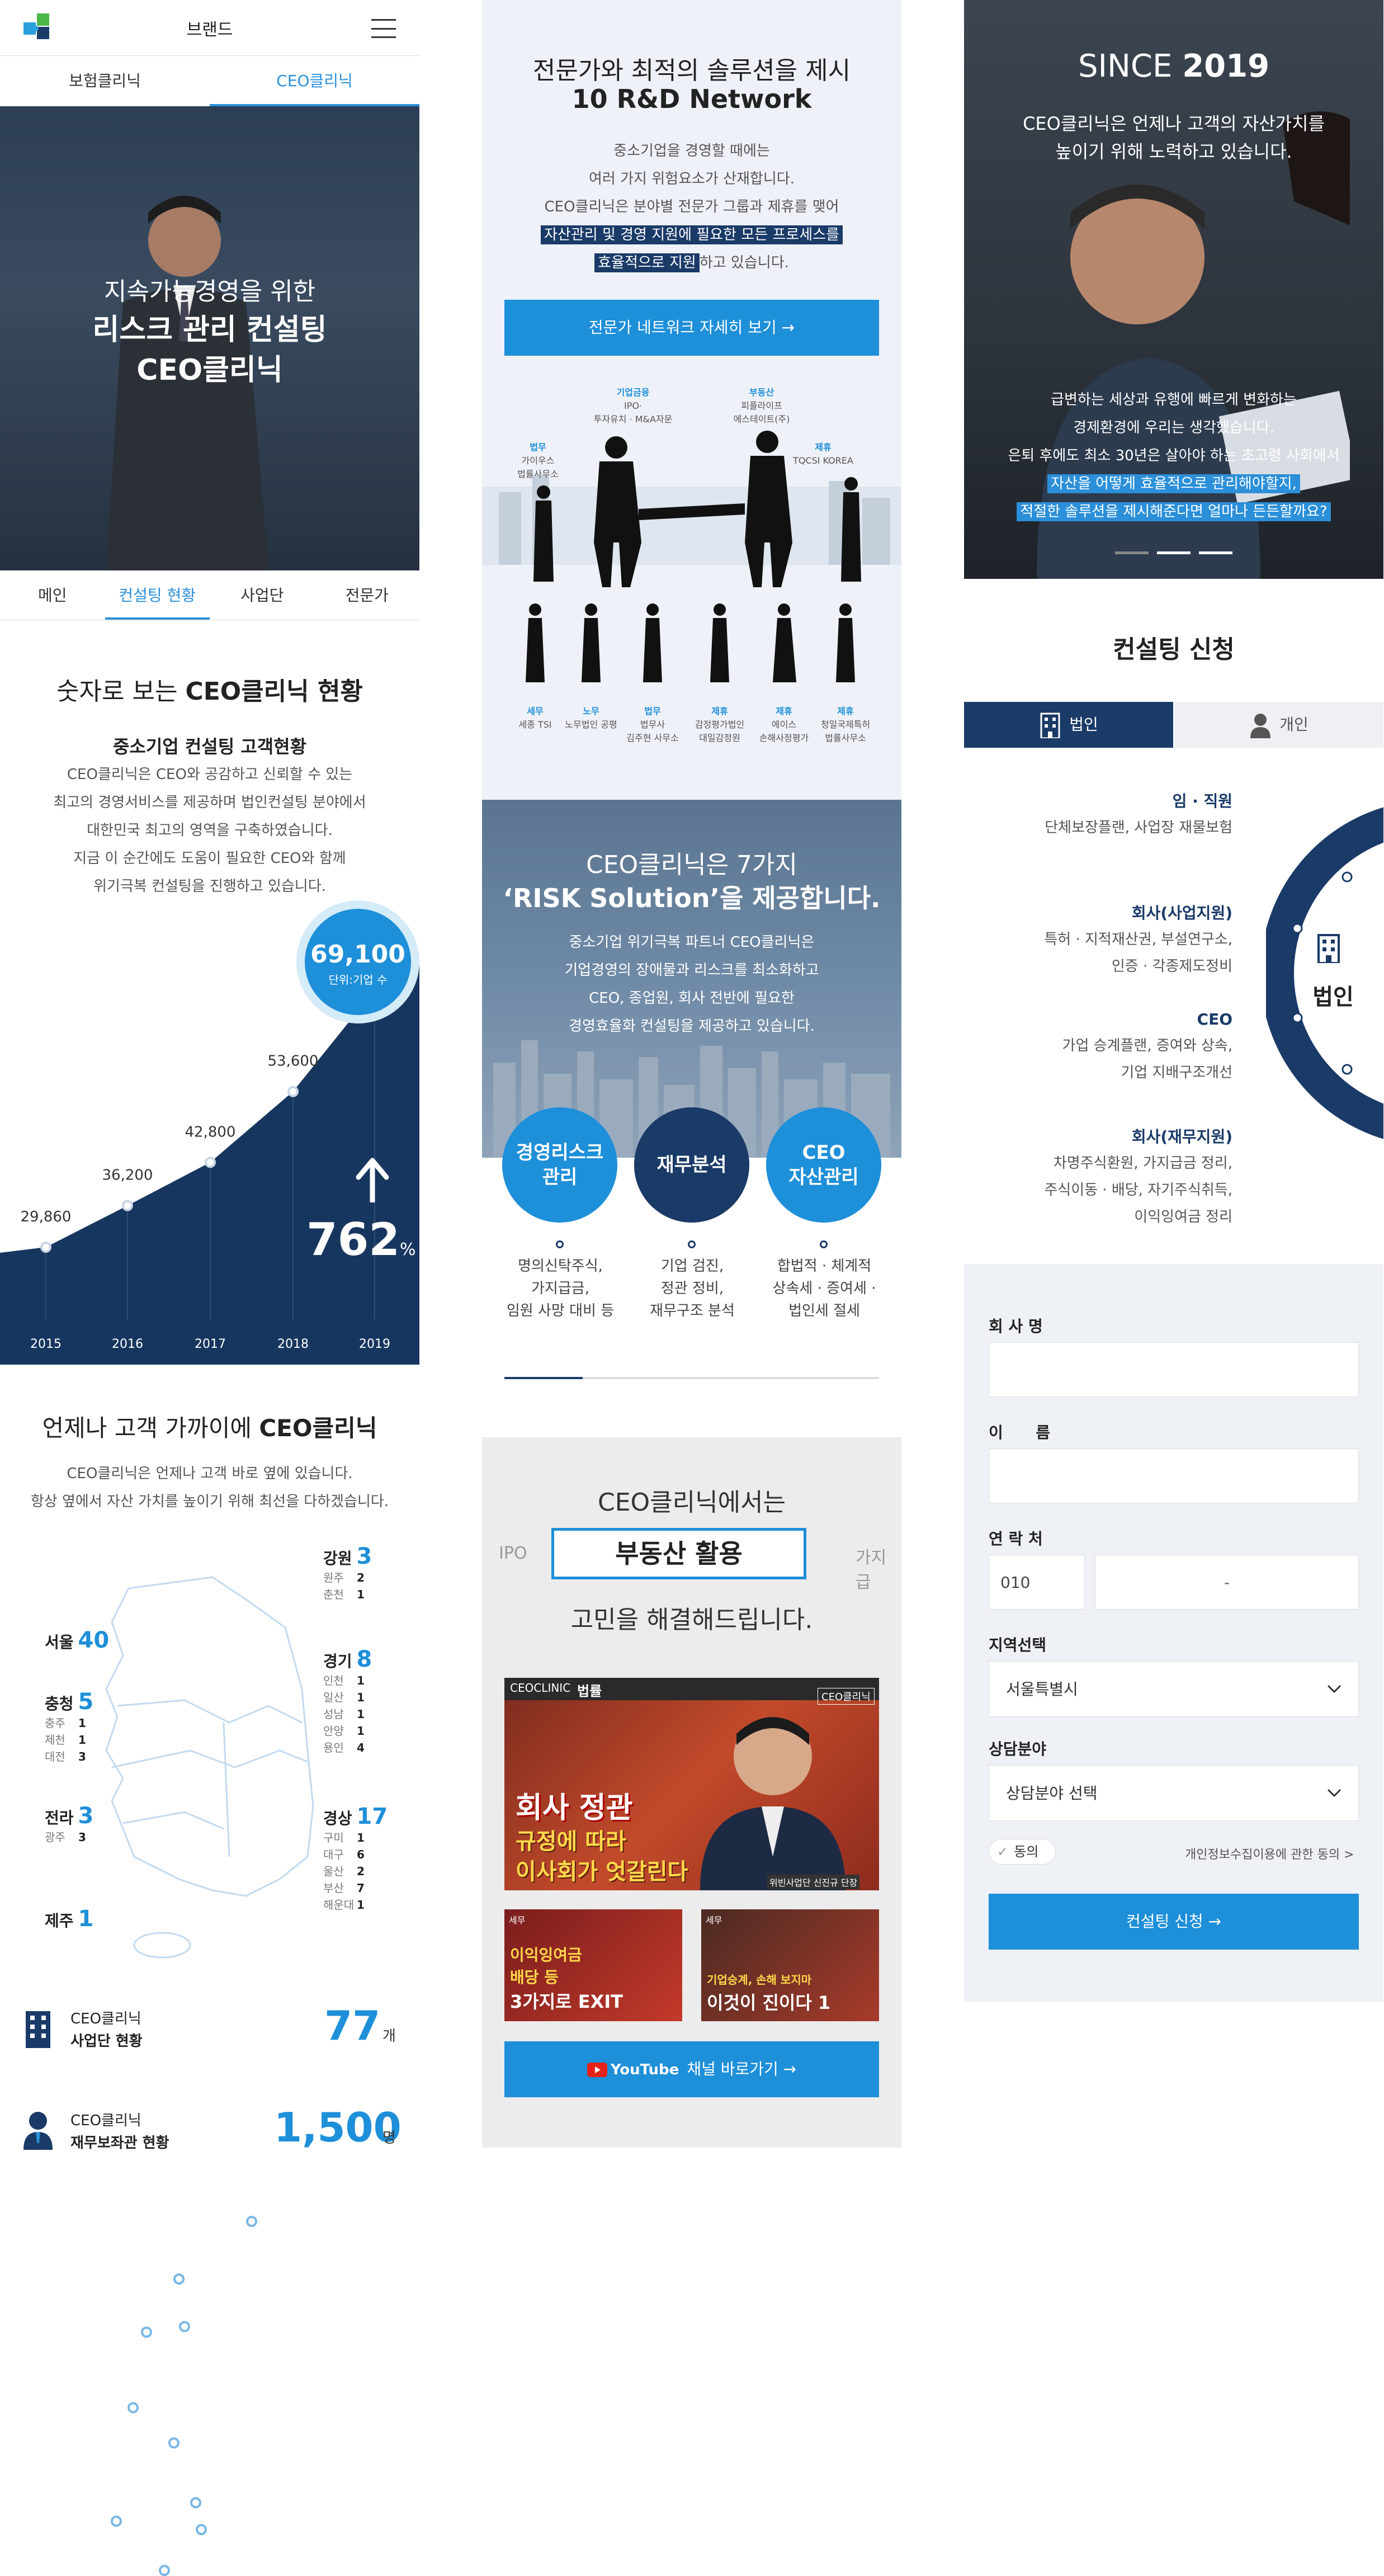  I want to click on growth-unit: %, so click(408, 1249).